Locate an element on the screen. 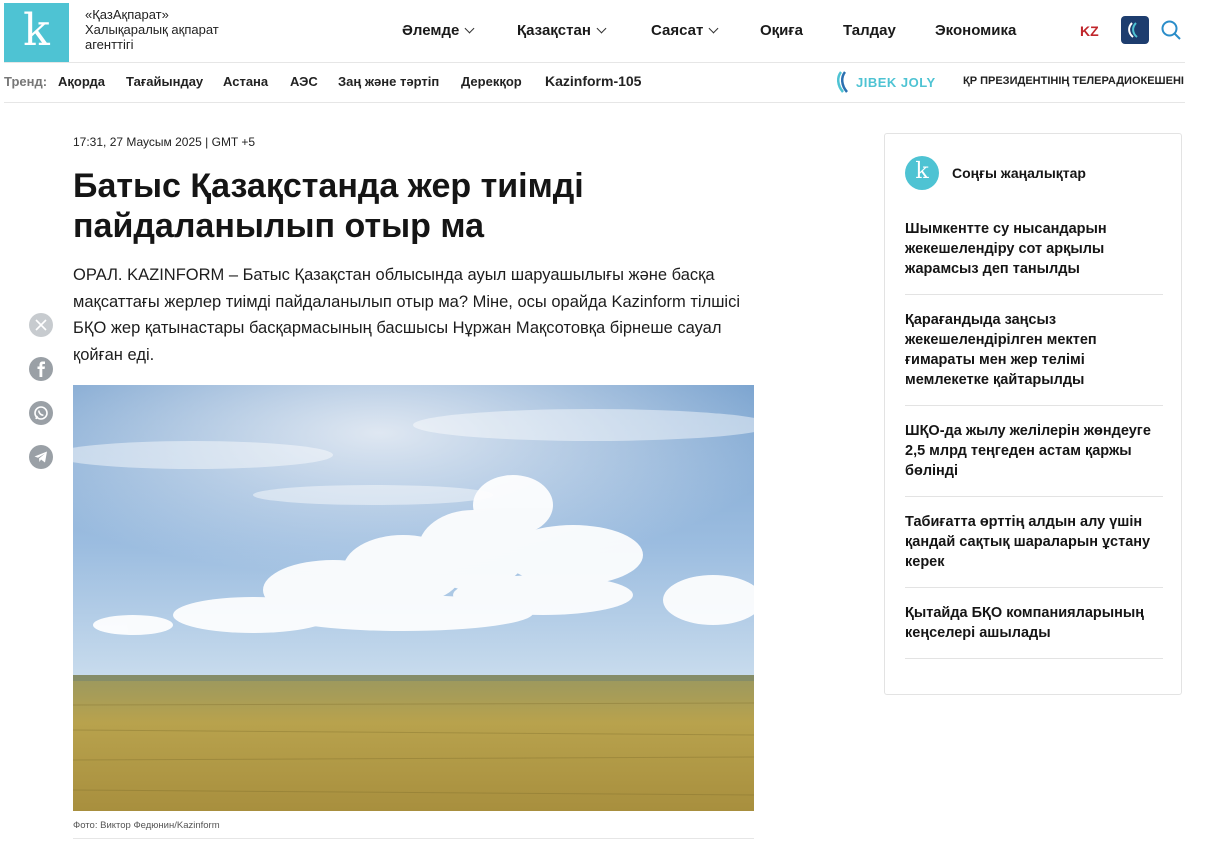 This screenshot has width=1215, height=848. nav-item-world: Әлемде is located at coordinates (438, 30).